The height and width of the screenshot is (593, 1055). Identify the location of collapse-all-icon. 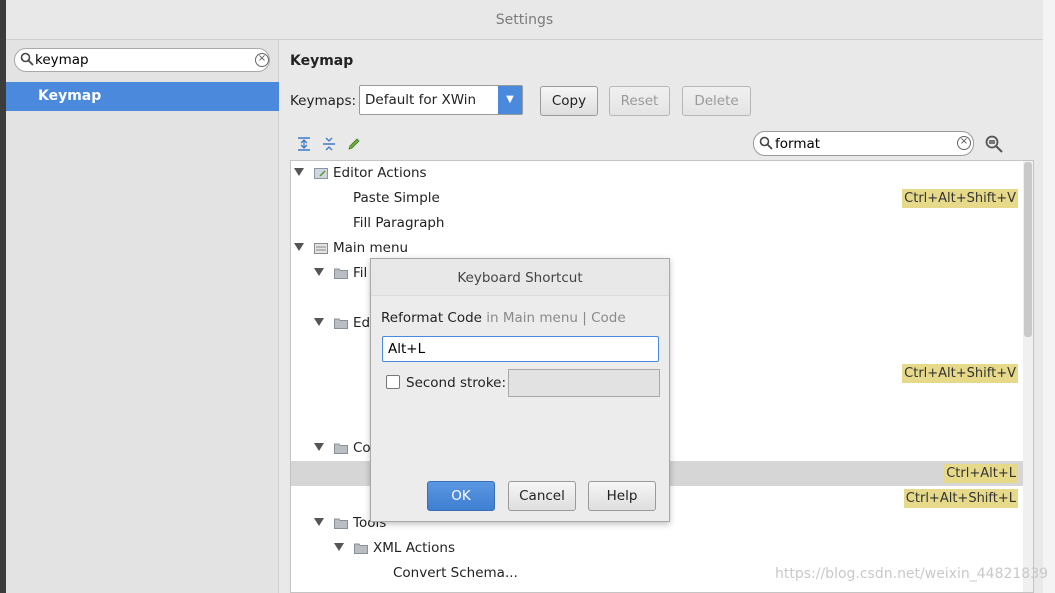
(329, 144).